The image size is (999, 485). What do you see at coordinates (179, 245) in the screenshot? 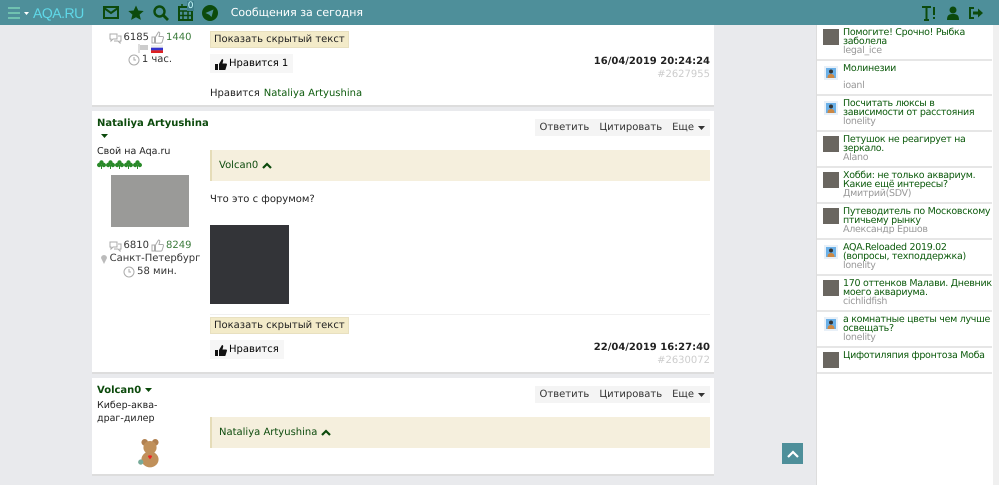
I see `like-count: 8249` at bounding box center [179, 245].